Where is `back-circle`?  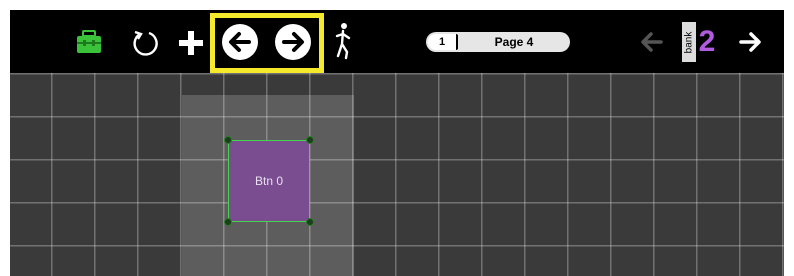 back-circle is located at coordinates (240, 42).